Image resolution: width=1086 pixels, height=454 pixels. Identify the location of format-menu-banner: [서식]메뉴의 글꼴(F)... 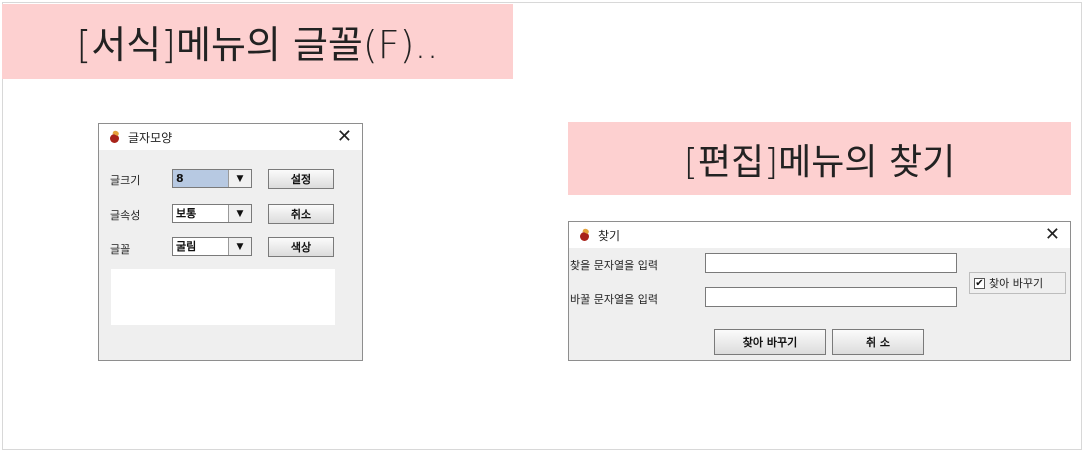
(257, 41).